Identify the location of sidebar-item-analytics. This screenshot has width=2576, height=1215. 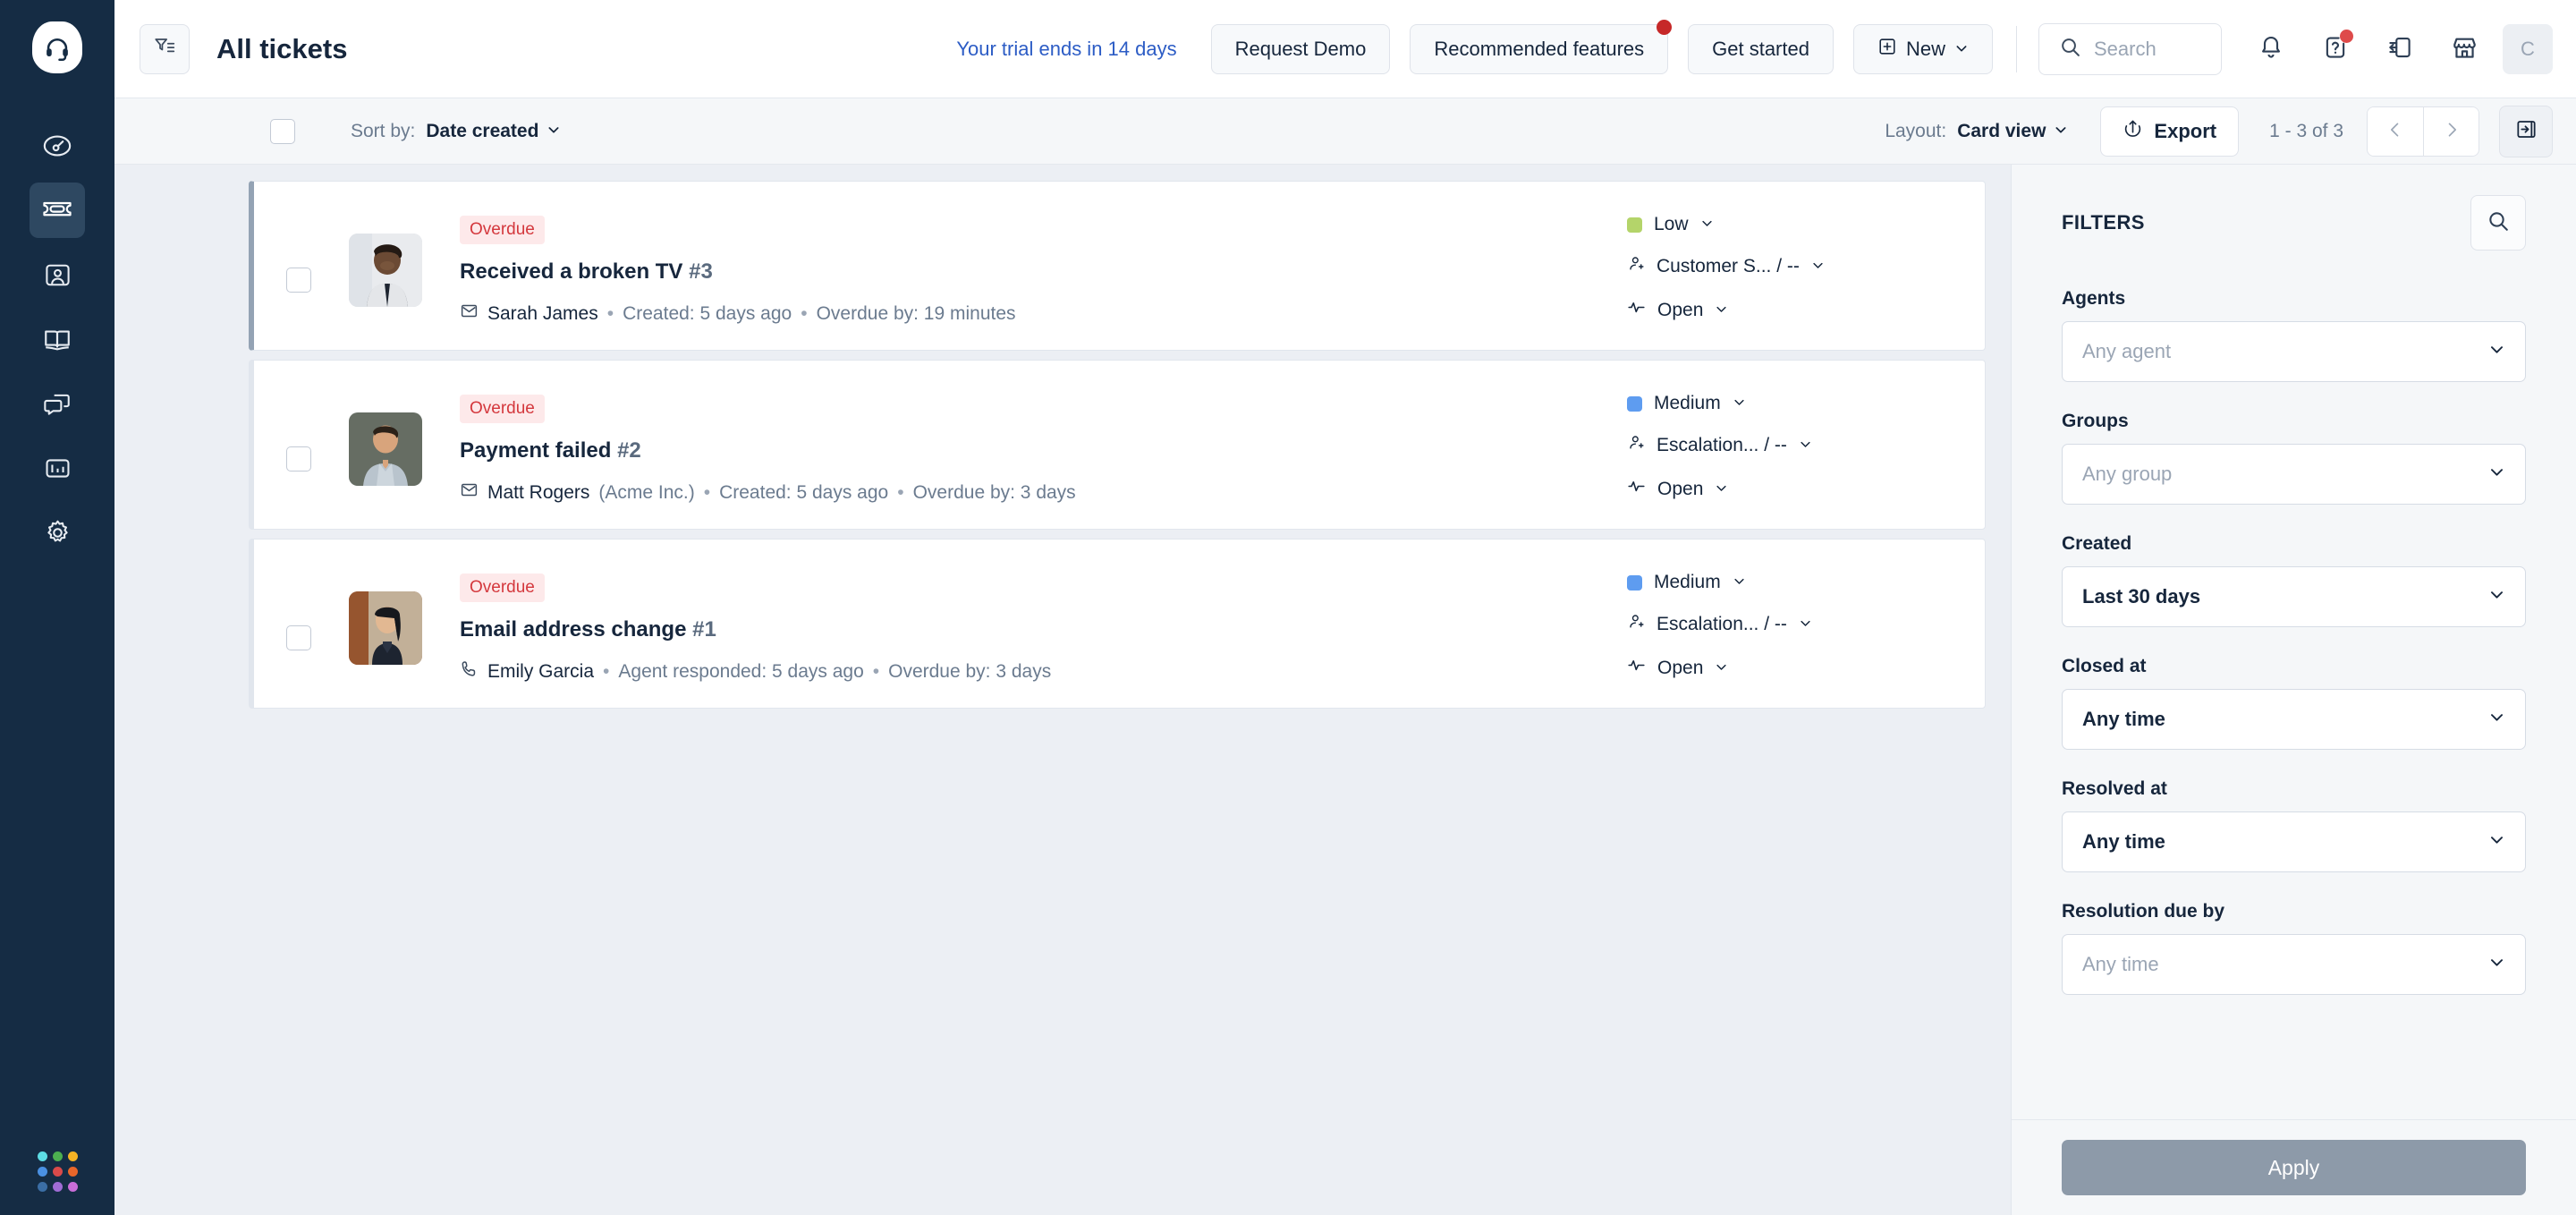
(57, 468).